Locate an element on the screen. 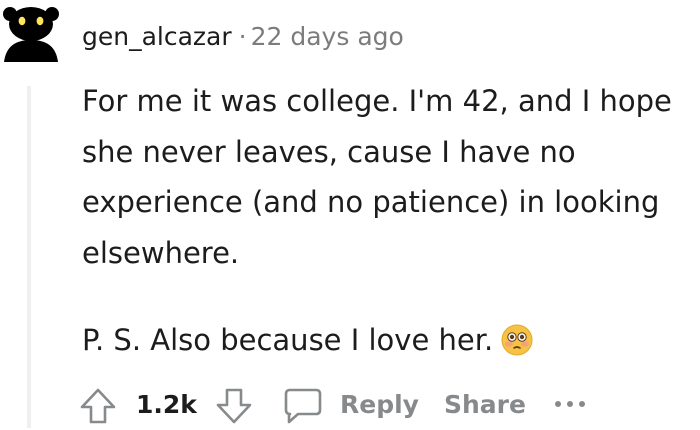 Image resolution: width=700 pixels, height=430 pixels. comment-actions-bar: 1.2k Reply Share is located at coordinates (378, 405).